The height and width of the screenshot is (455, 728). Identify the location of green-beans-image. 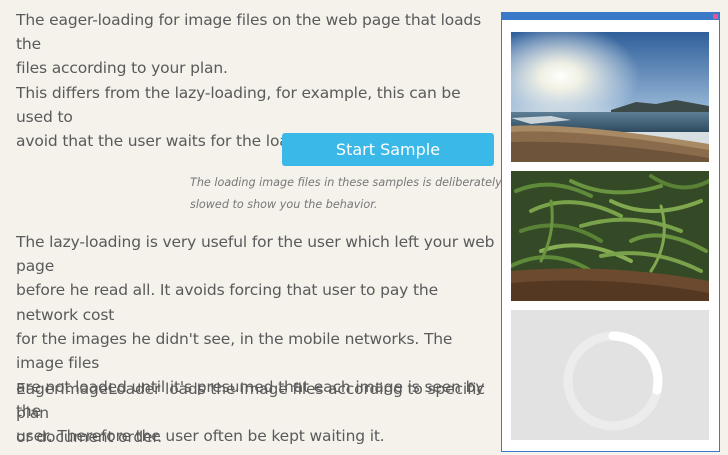
(610, 236).